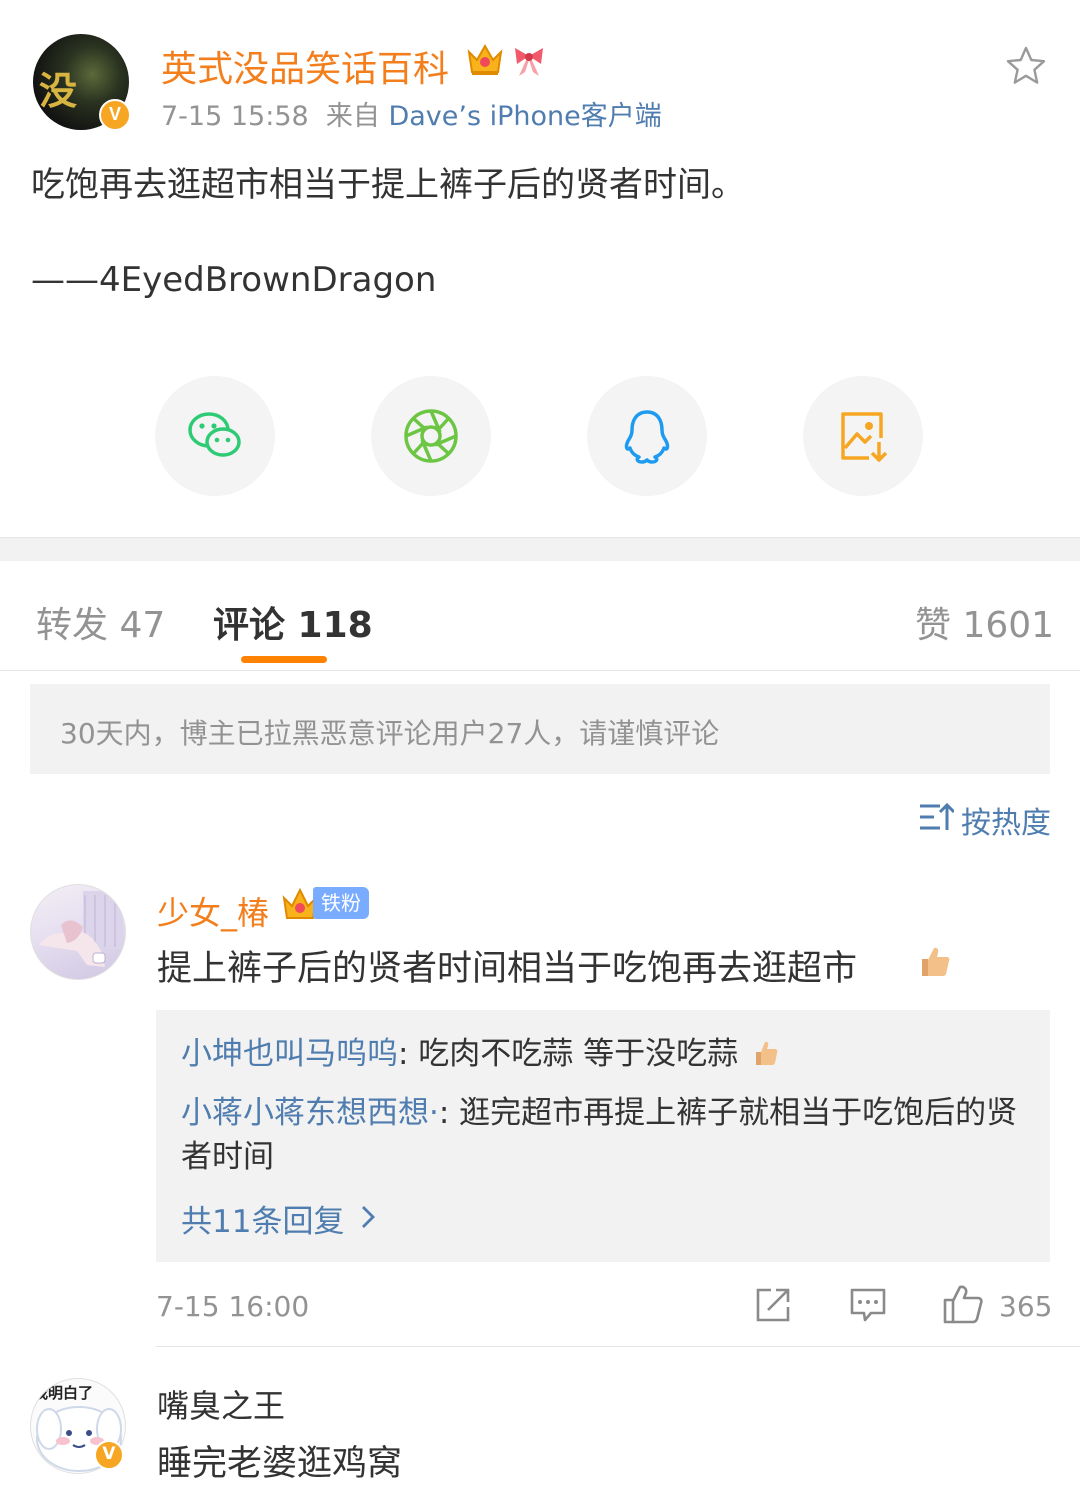 The width and height of the screenshot is (1080, 1498). I want to click on tab-comment: 评论 118, so click(293, 622).